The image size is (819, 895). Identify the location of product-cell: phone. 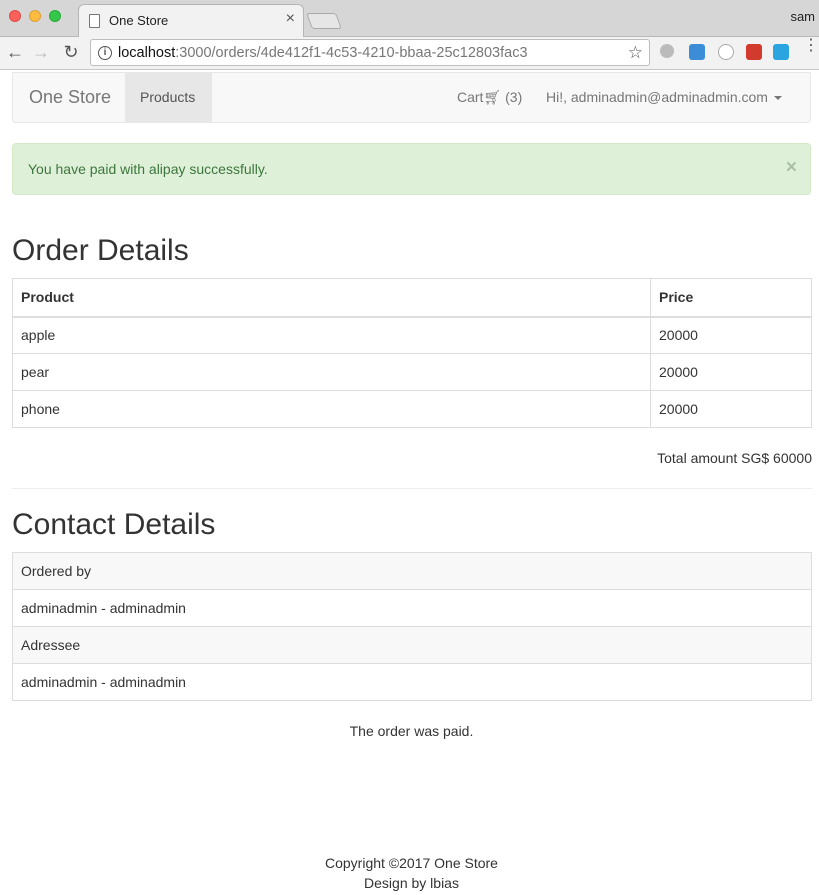
(331, 409).